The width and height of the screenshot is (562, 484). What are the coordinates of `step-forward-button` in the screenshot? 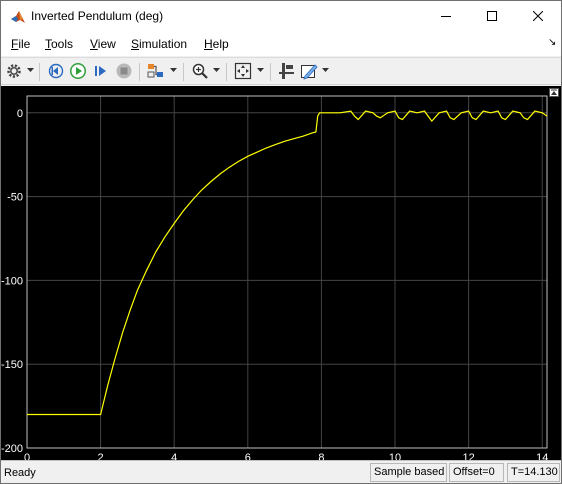 It's located at (101, 71).